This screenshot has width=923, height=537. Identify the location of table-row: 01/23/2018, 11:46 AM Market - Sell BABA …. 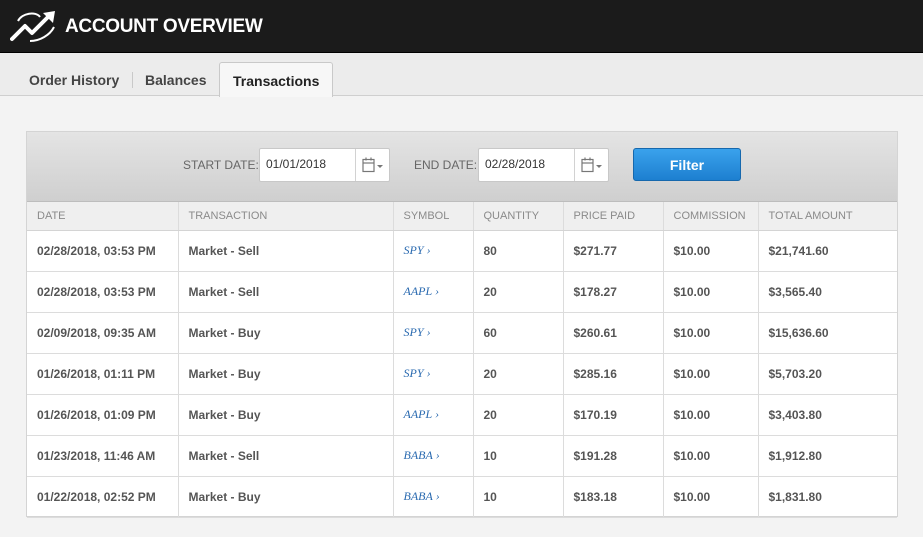
(462, 456).